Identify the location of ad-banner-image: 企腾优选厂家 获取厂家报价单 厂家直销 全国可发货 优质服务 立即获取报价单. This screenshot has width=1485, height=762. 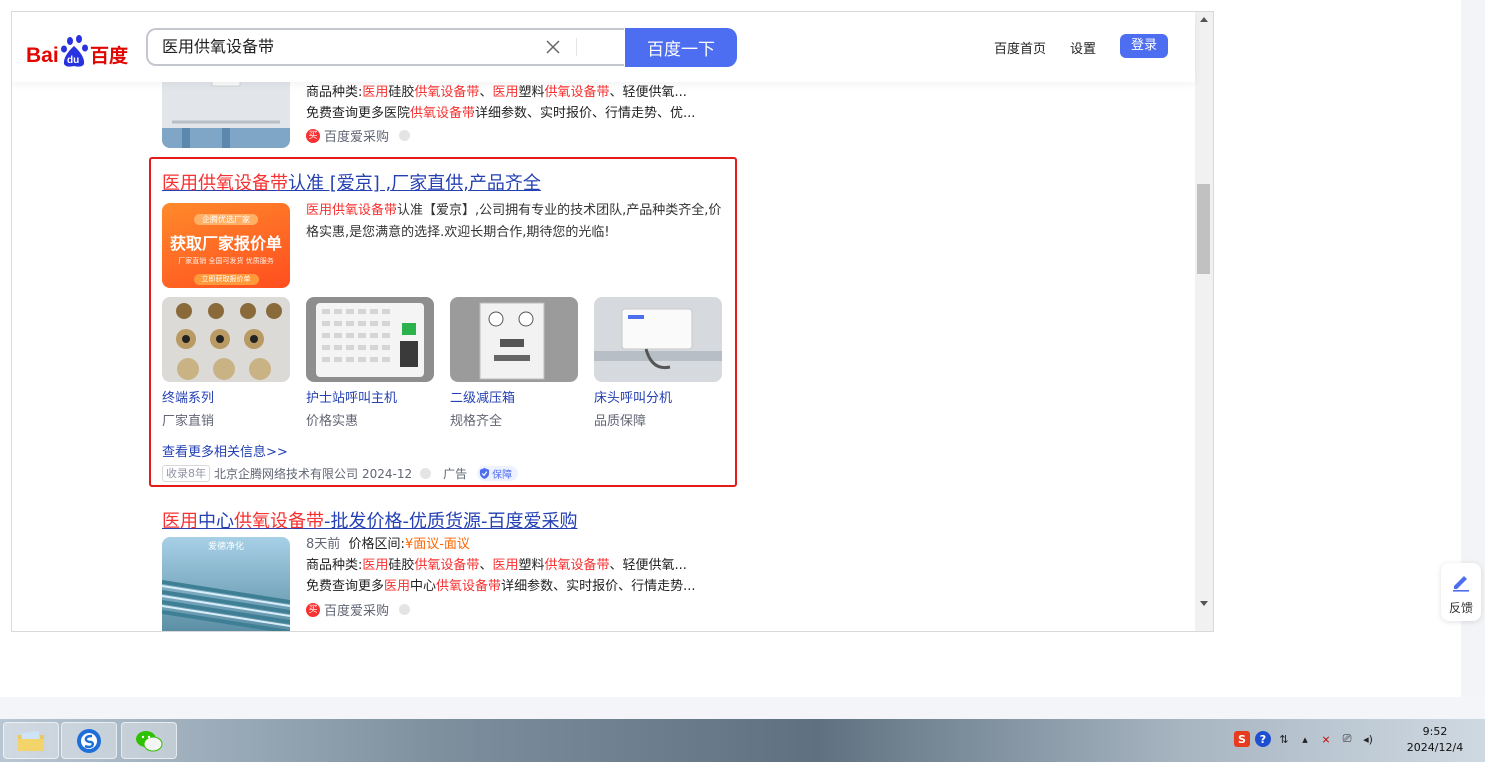
(226, 245).